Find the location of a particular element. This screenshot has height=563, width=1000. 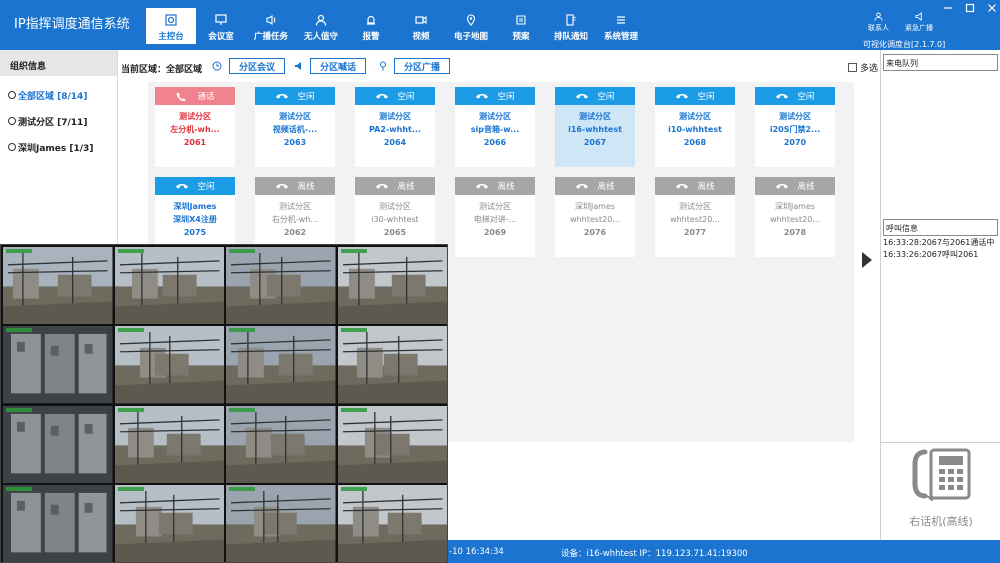

terminal-name: i10-whhtest is located at coordinates (695, 129).